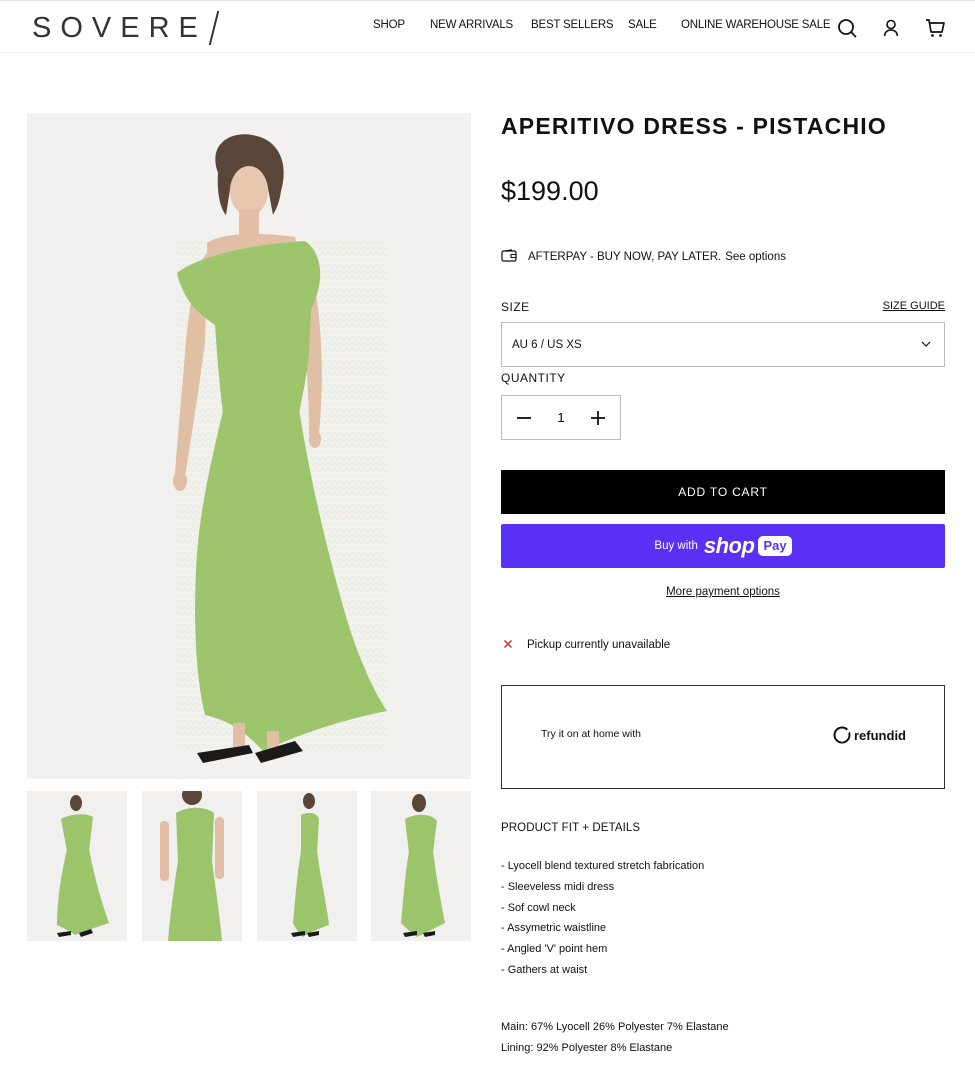  Describe the element at coordinates (756, 25) in the screenshot. I see `nav-item-online-warehouse-sale: ONLINE WAREHOUSE SALE` at that location.